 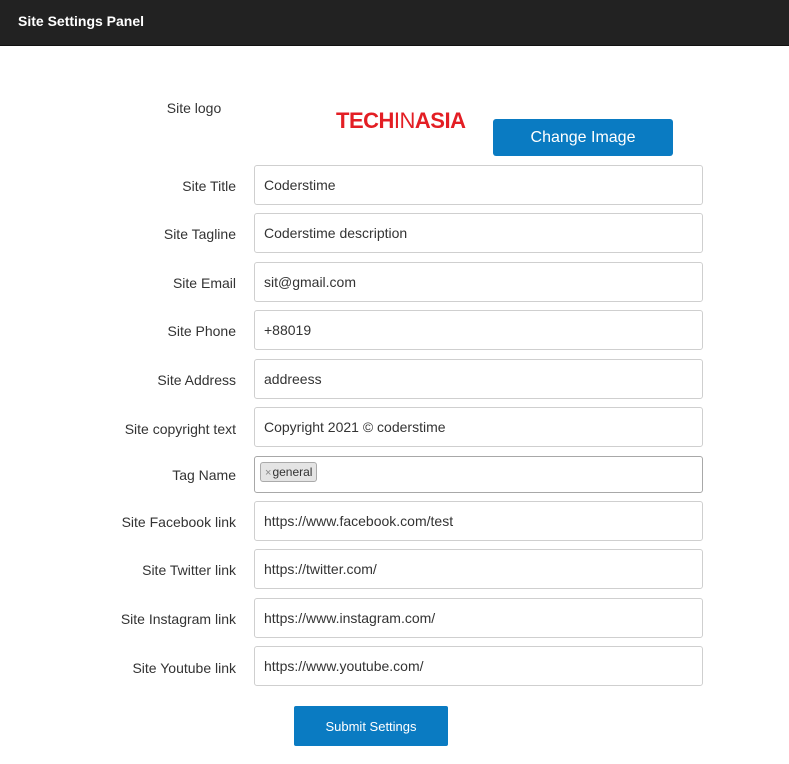 I want to click on site-twitter-input, so click(x=478, y=569).